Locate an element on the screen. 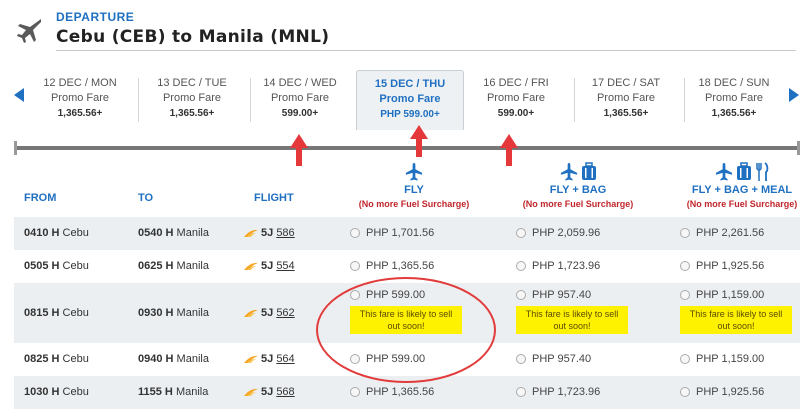 The width and height of the screenshot is (809, 410). date-label: 18 DEC / SUN is located at coordinates (734, 83).